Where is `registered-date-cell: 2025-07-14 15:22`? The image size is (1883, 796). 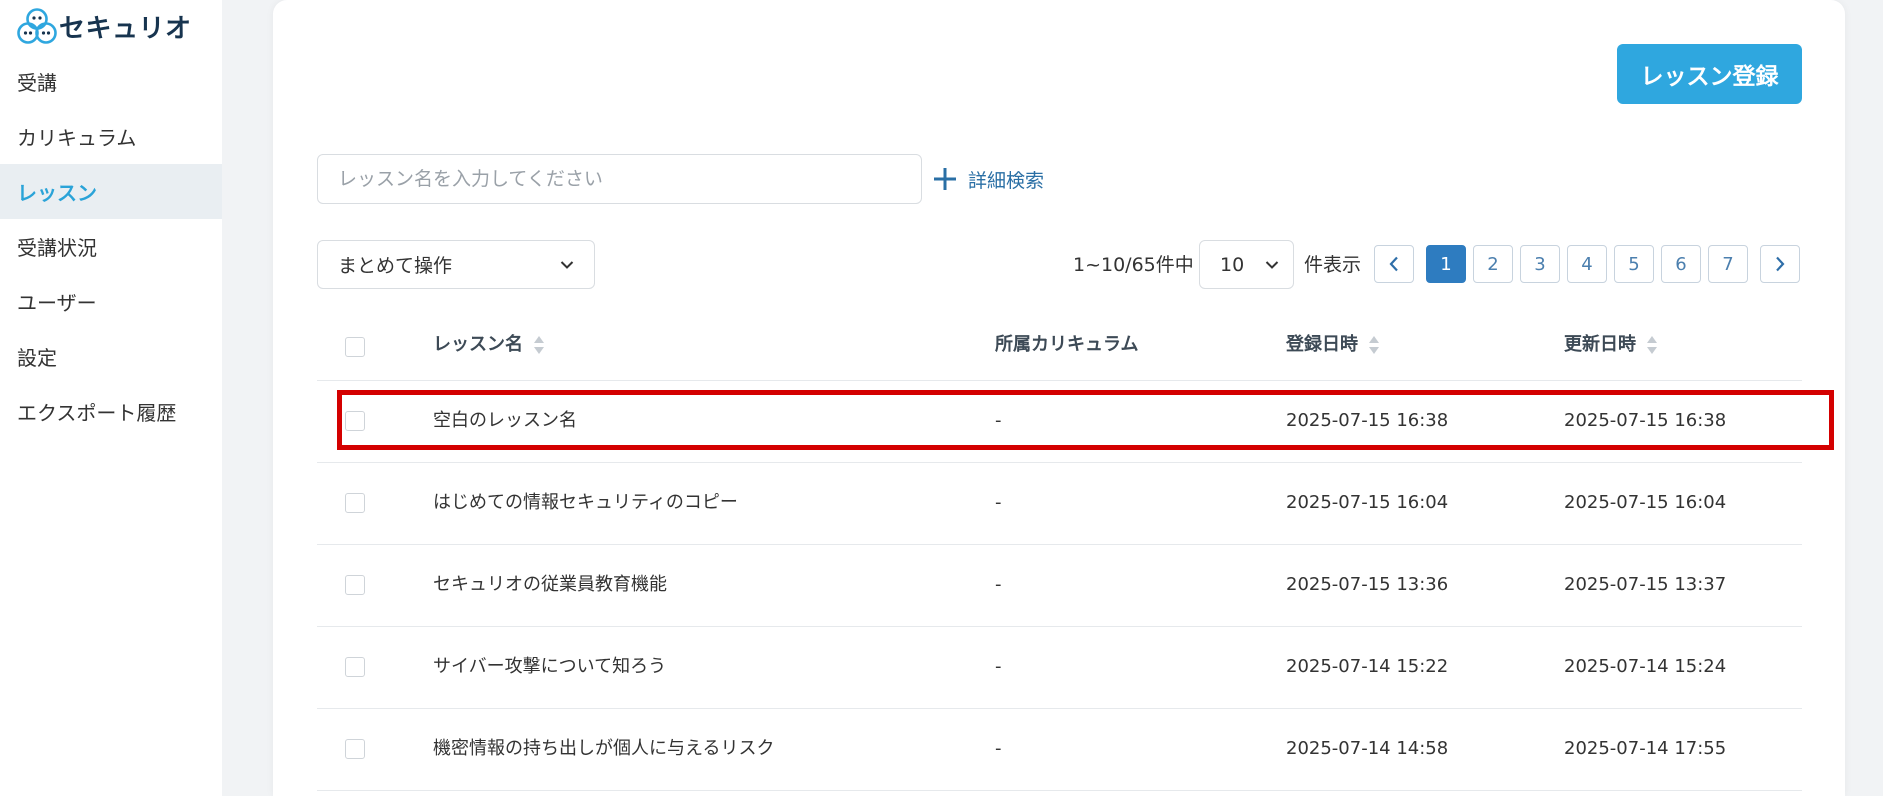
registered-date-cell: 2025-07-14 15:22 is located at coordinates (1367, 666).